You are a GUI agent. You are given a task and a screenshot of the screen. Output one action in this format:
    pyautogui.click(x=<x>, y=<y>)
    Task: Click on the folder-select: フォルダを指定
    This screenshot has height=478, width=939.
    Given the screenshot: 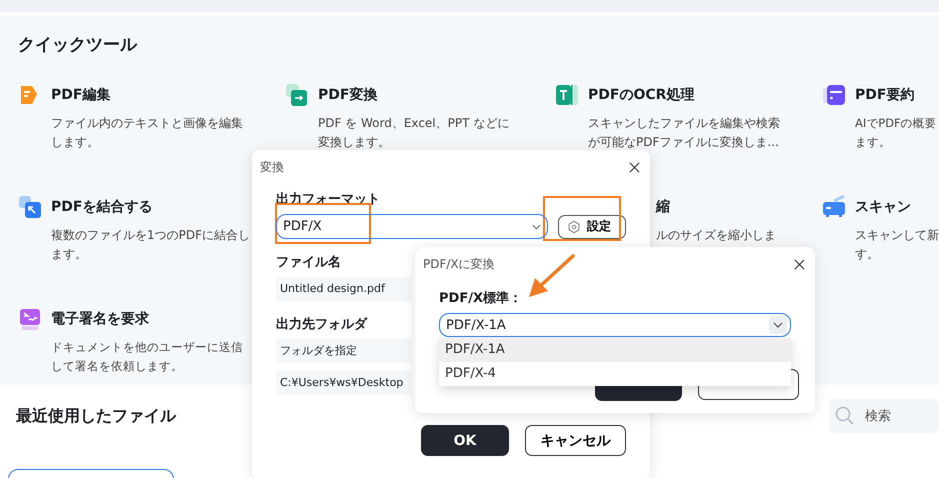 What is the action you would take?
    pyautogui.click(x=344, y=351)
    